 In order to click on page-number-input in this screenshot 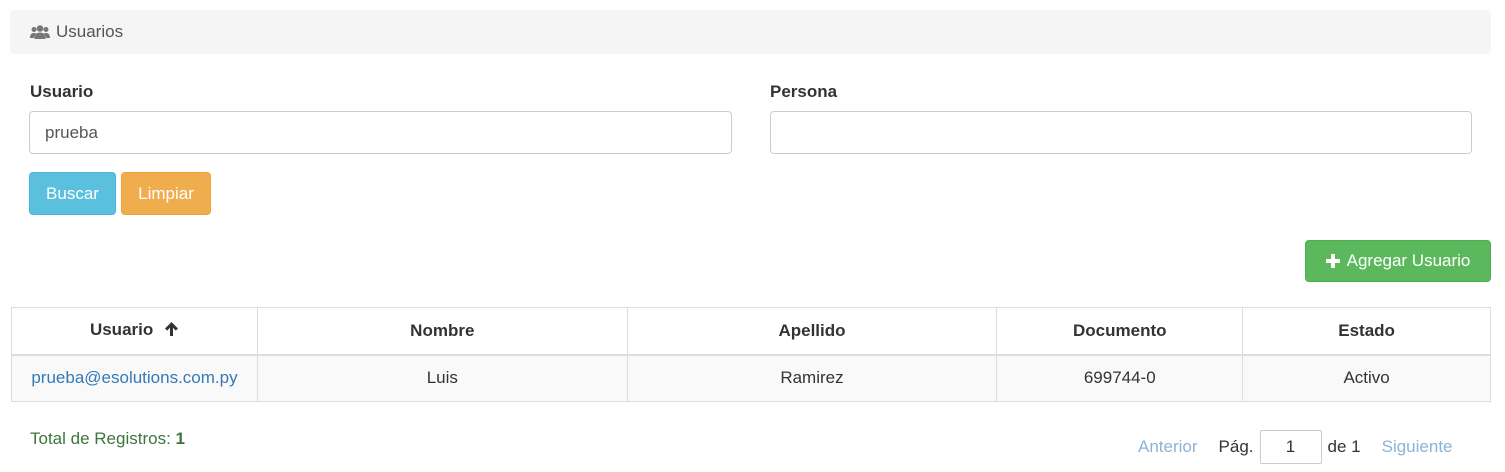, I will do `click(1290, 447)`.